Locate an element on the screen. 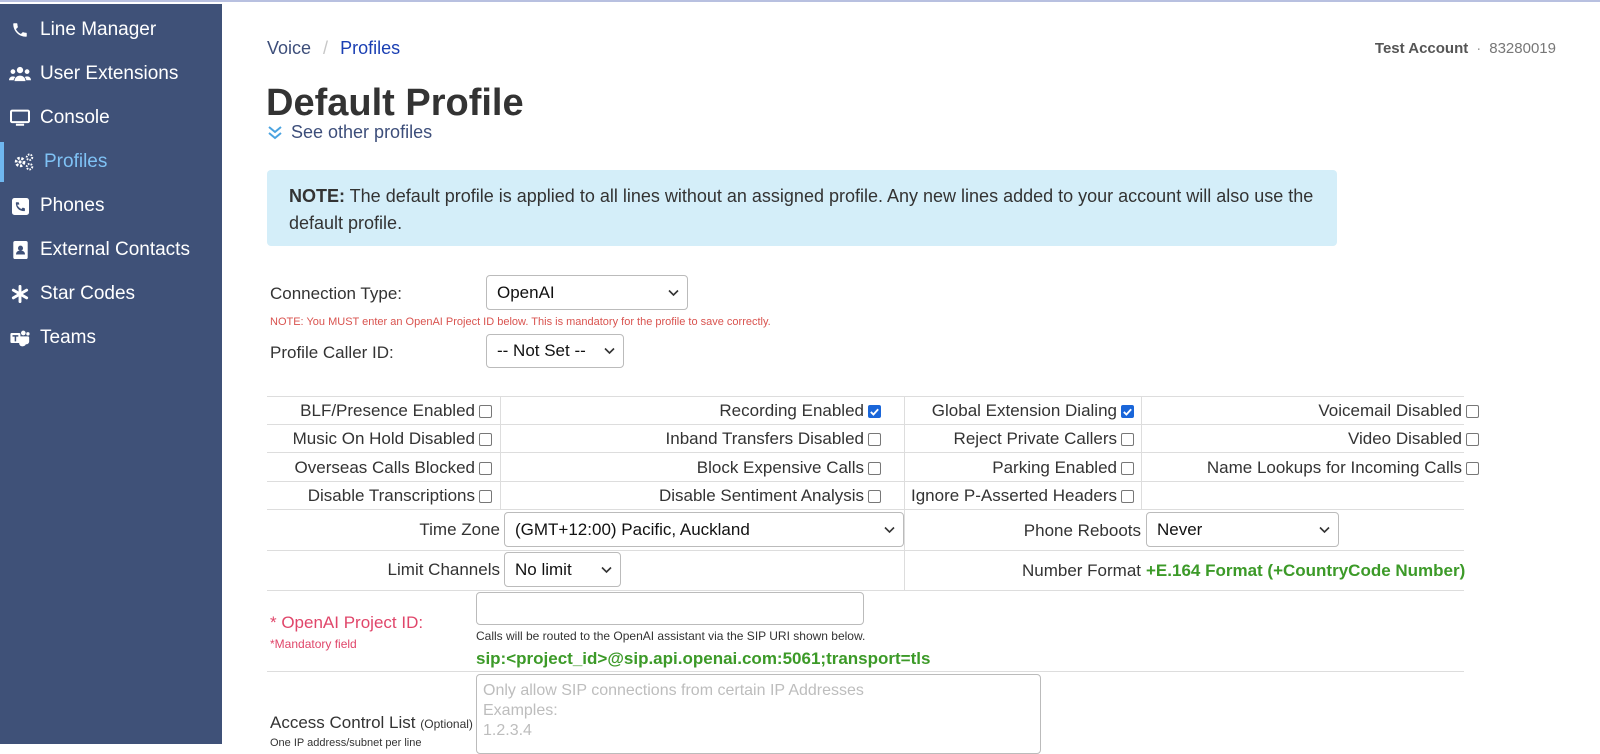 This screenshot has width=1600, height=754. checkmark-icon is located at coordinates (874, 412).